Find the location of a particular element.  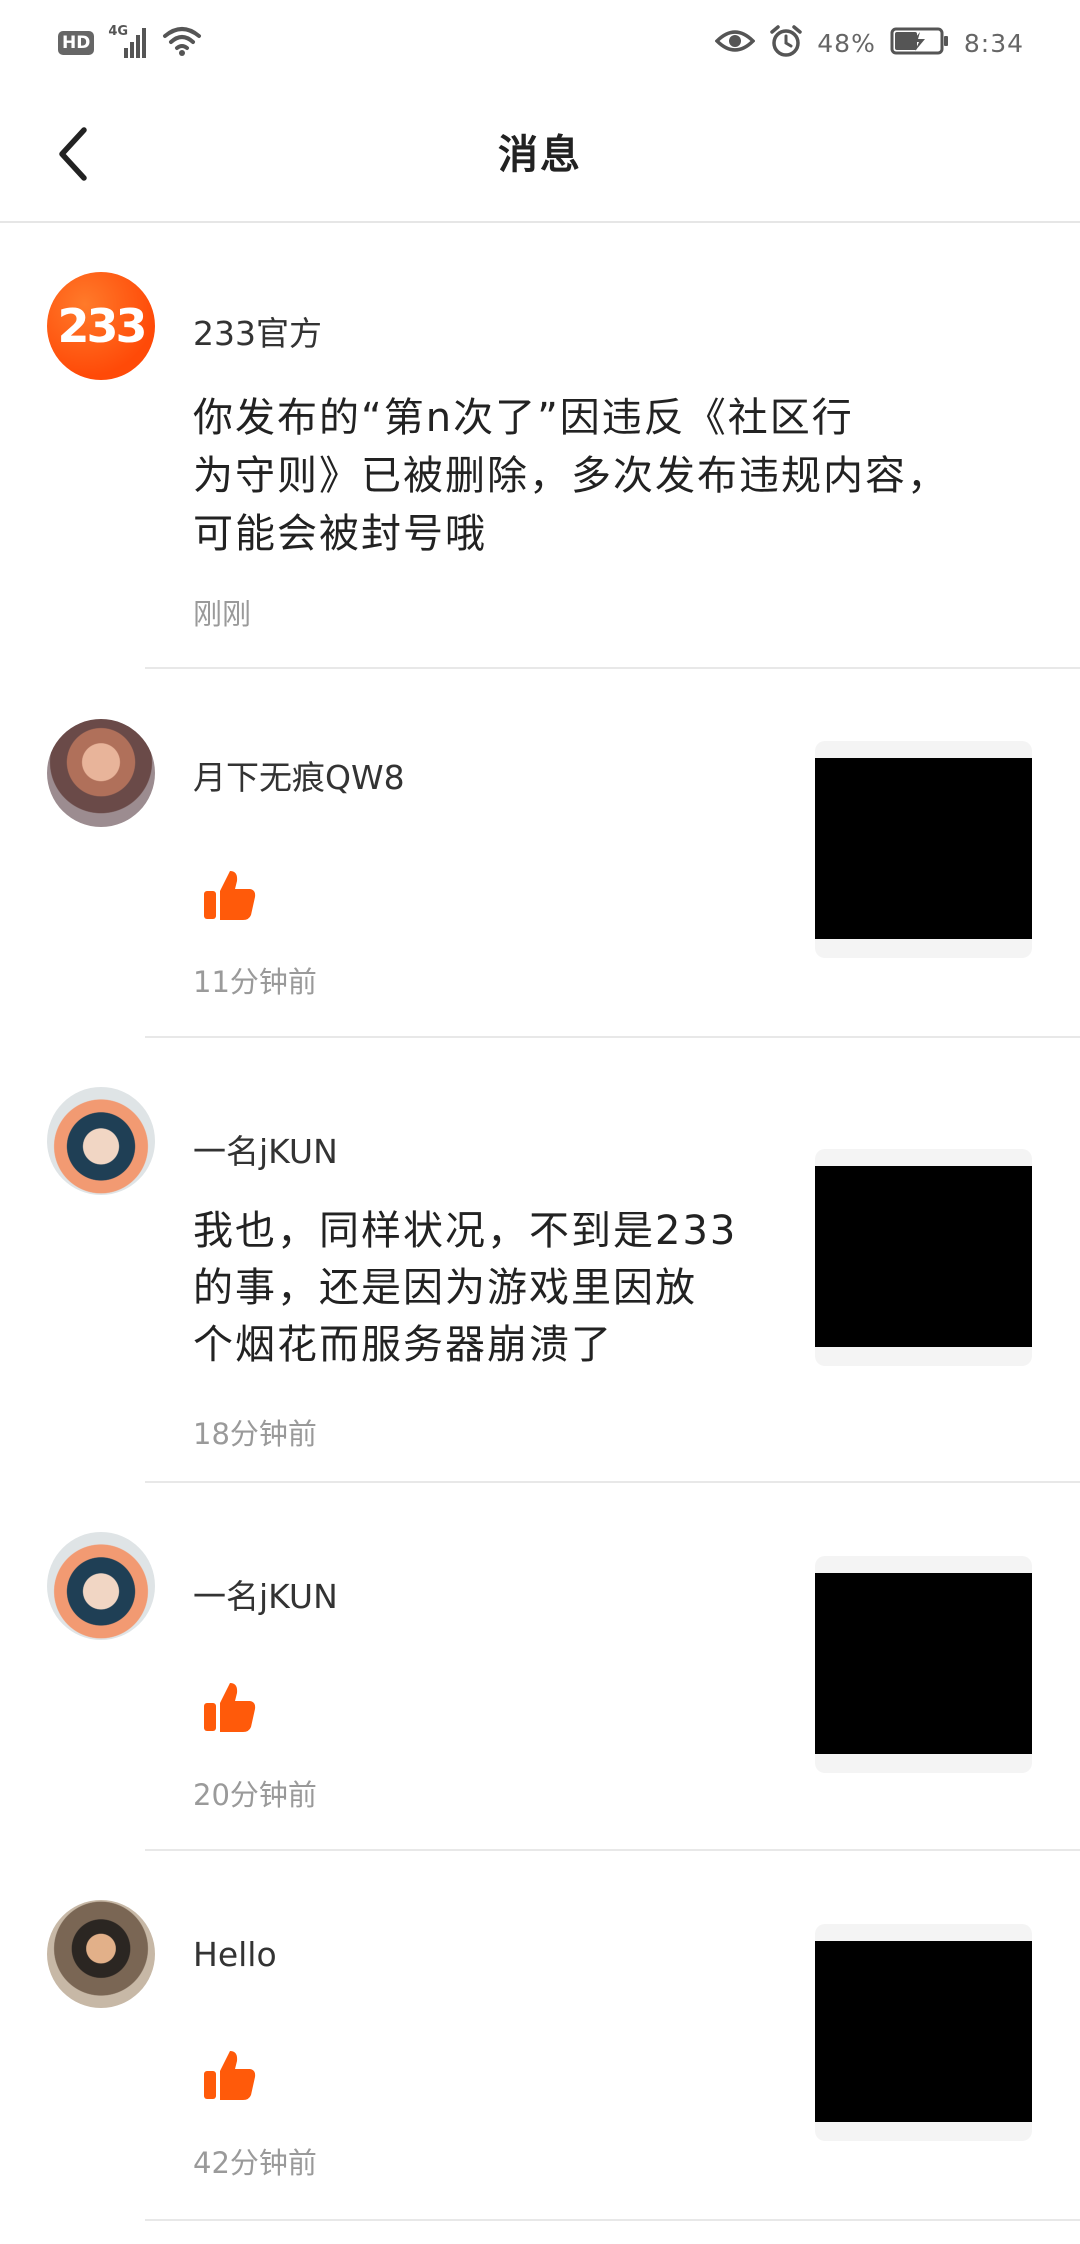

status-bar-right: 48% 8:34 is located at coordinates (869, 43).